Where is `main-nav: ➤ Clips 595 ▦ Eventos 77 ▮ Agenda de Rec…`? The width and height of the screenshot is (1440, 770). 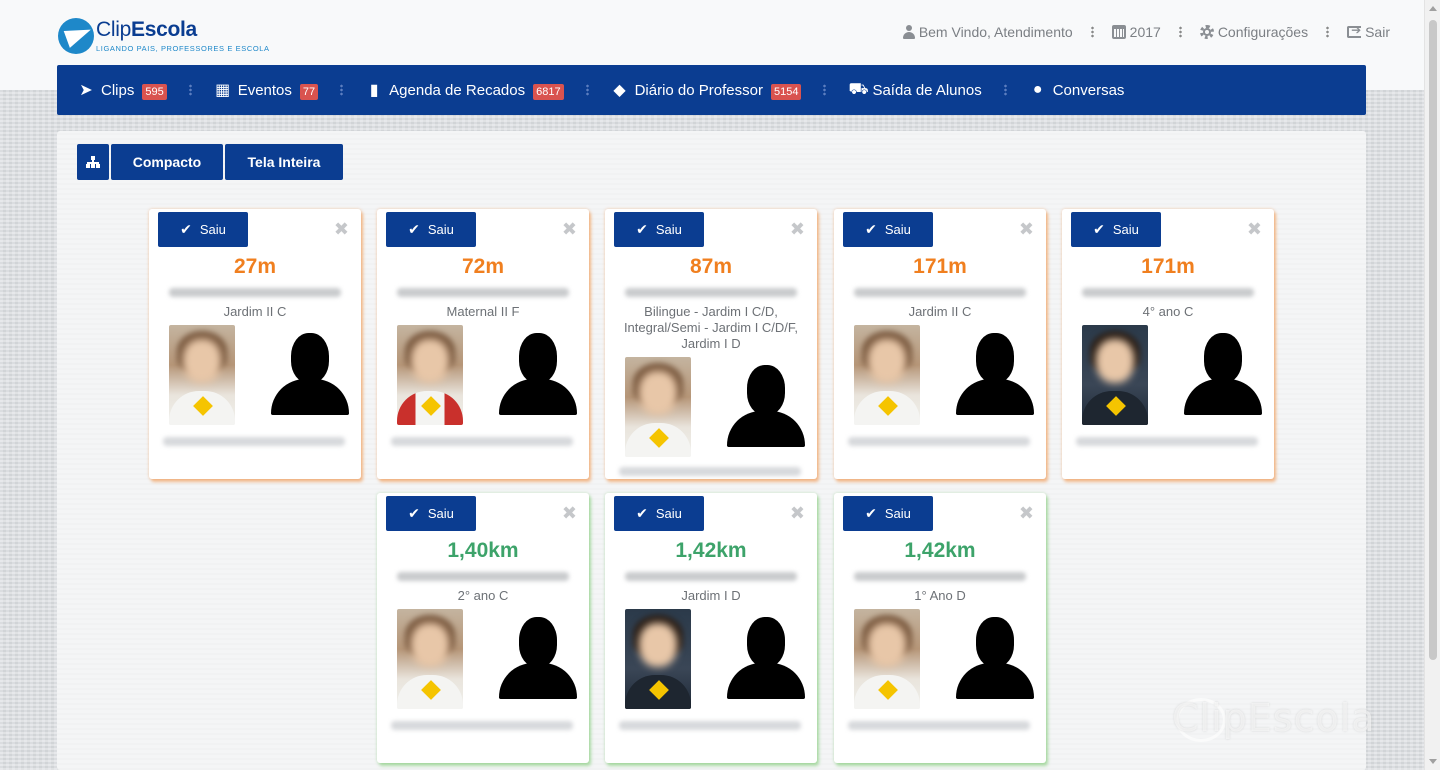 main-nav: ➤ Clips 595 ▦ Eventos 77 ▮ Agenda de Rec… is located at coordinates (711, 90).